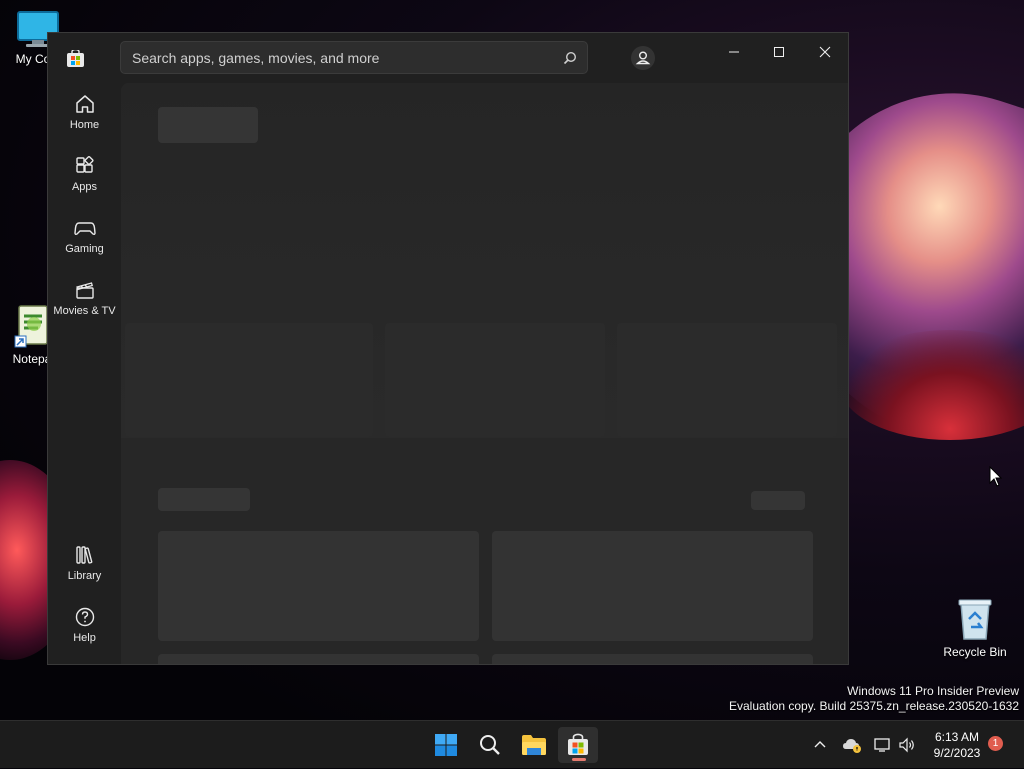 This screenshot has width=1024, height=769. I want to click on desktop-icon-recycle-bin: Recycle Bin, so click(975, 628).